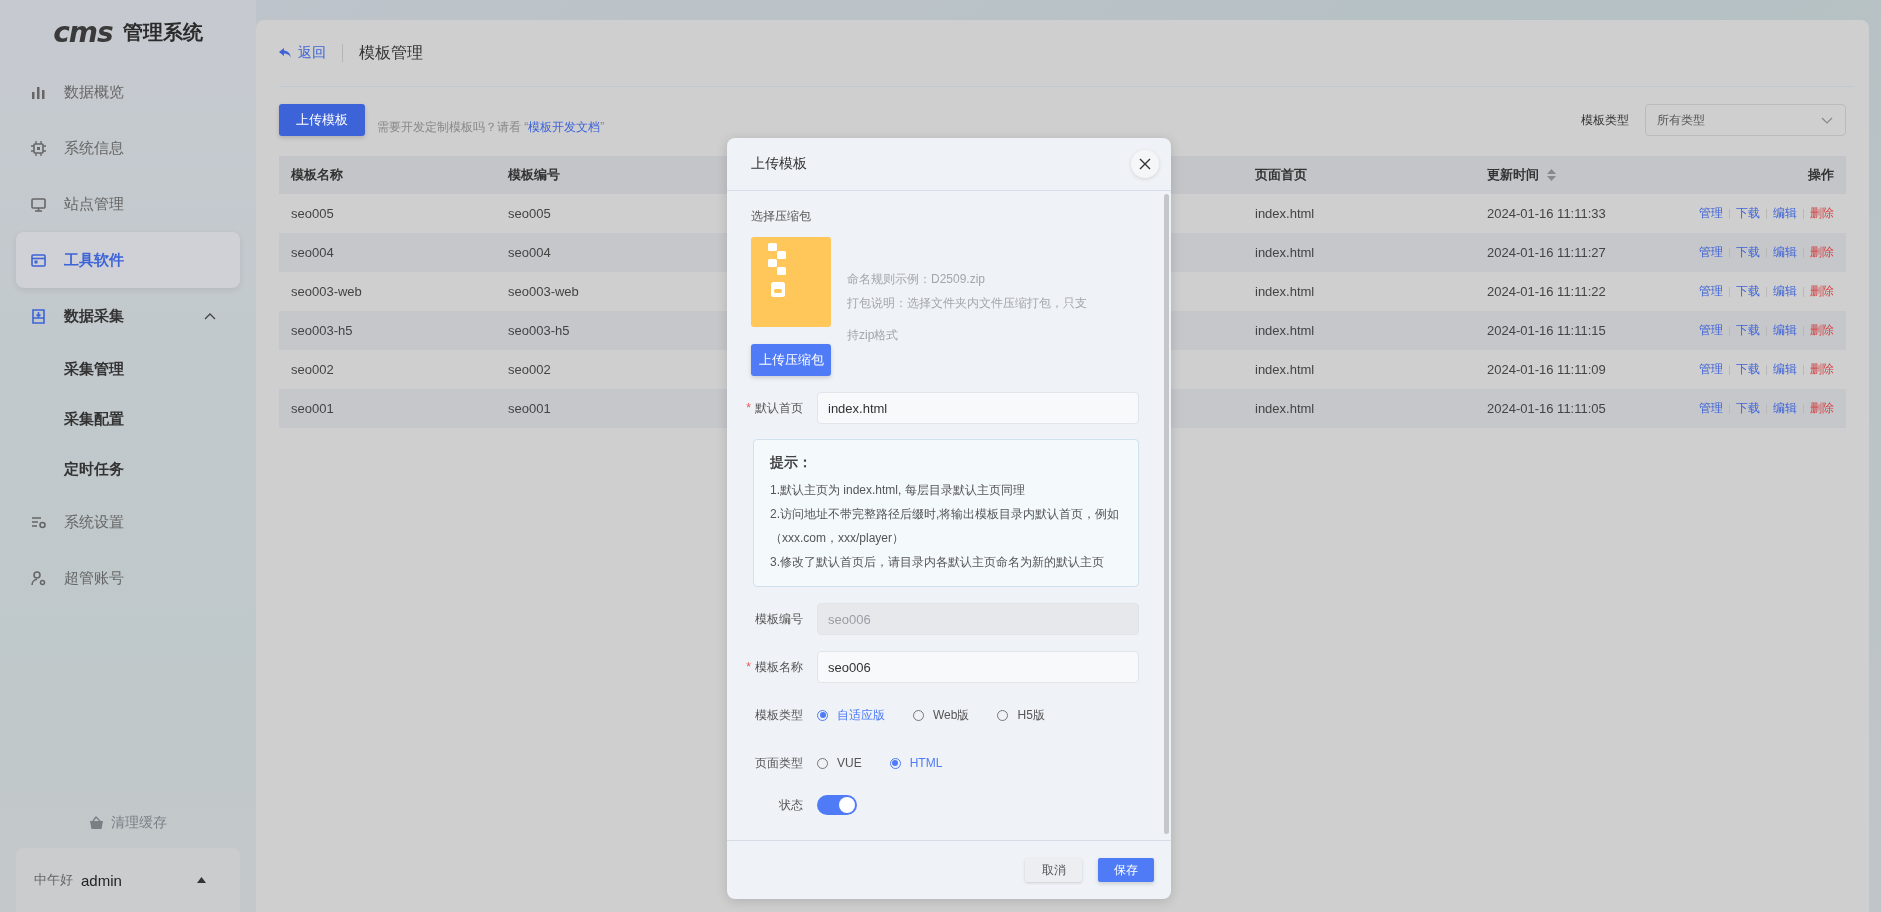 The height and width of the screenshot is (912, 1881). I want to click on user-gear-icon, so click(38, 578).